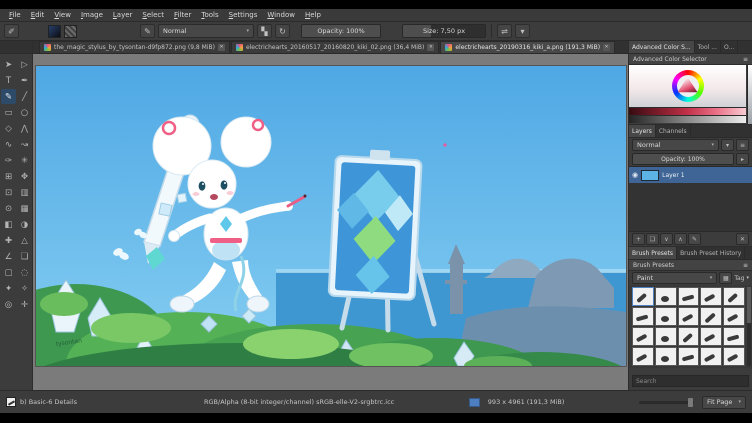 The image size is (752, 423). I want to click on edit-shapes-tool: ▷, so click(24, 64).